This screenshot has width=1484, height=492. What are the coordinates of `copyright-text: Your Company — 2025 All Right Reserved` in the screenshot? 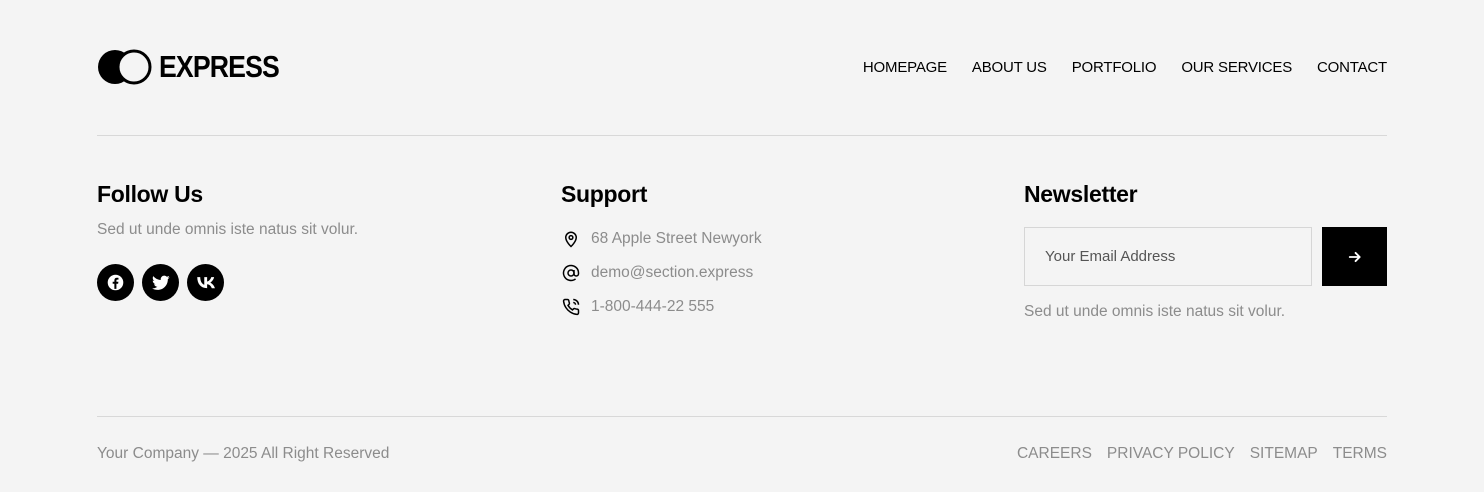 It's located at (243, 453).